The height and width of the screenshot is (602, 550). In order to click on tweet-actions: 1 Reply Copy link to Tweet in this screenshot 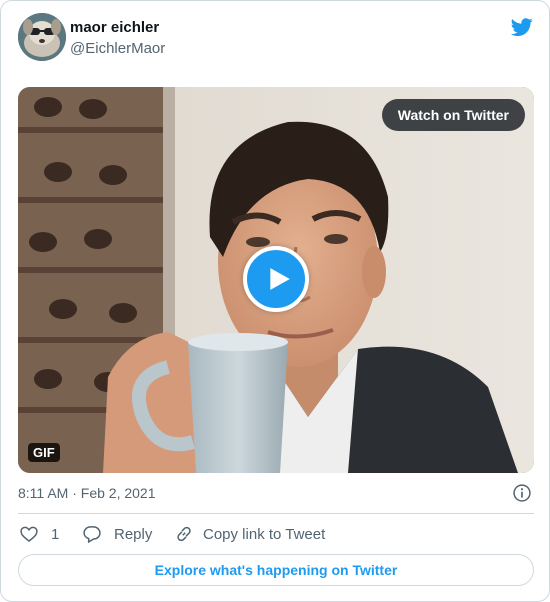, I will do `click(276, 534)`.